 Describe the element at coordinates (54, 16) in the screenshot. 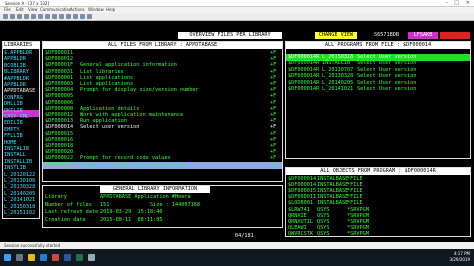

I see `toolbar-map-icon` at that location.